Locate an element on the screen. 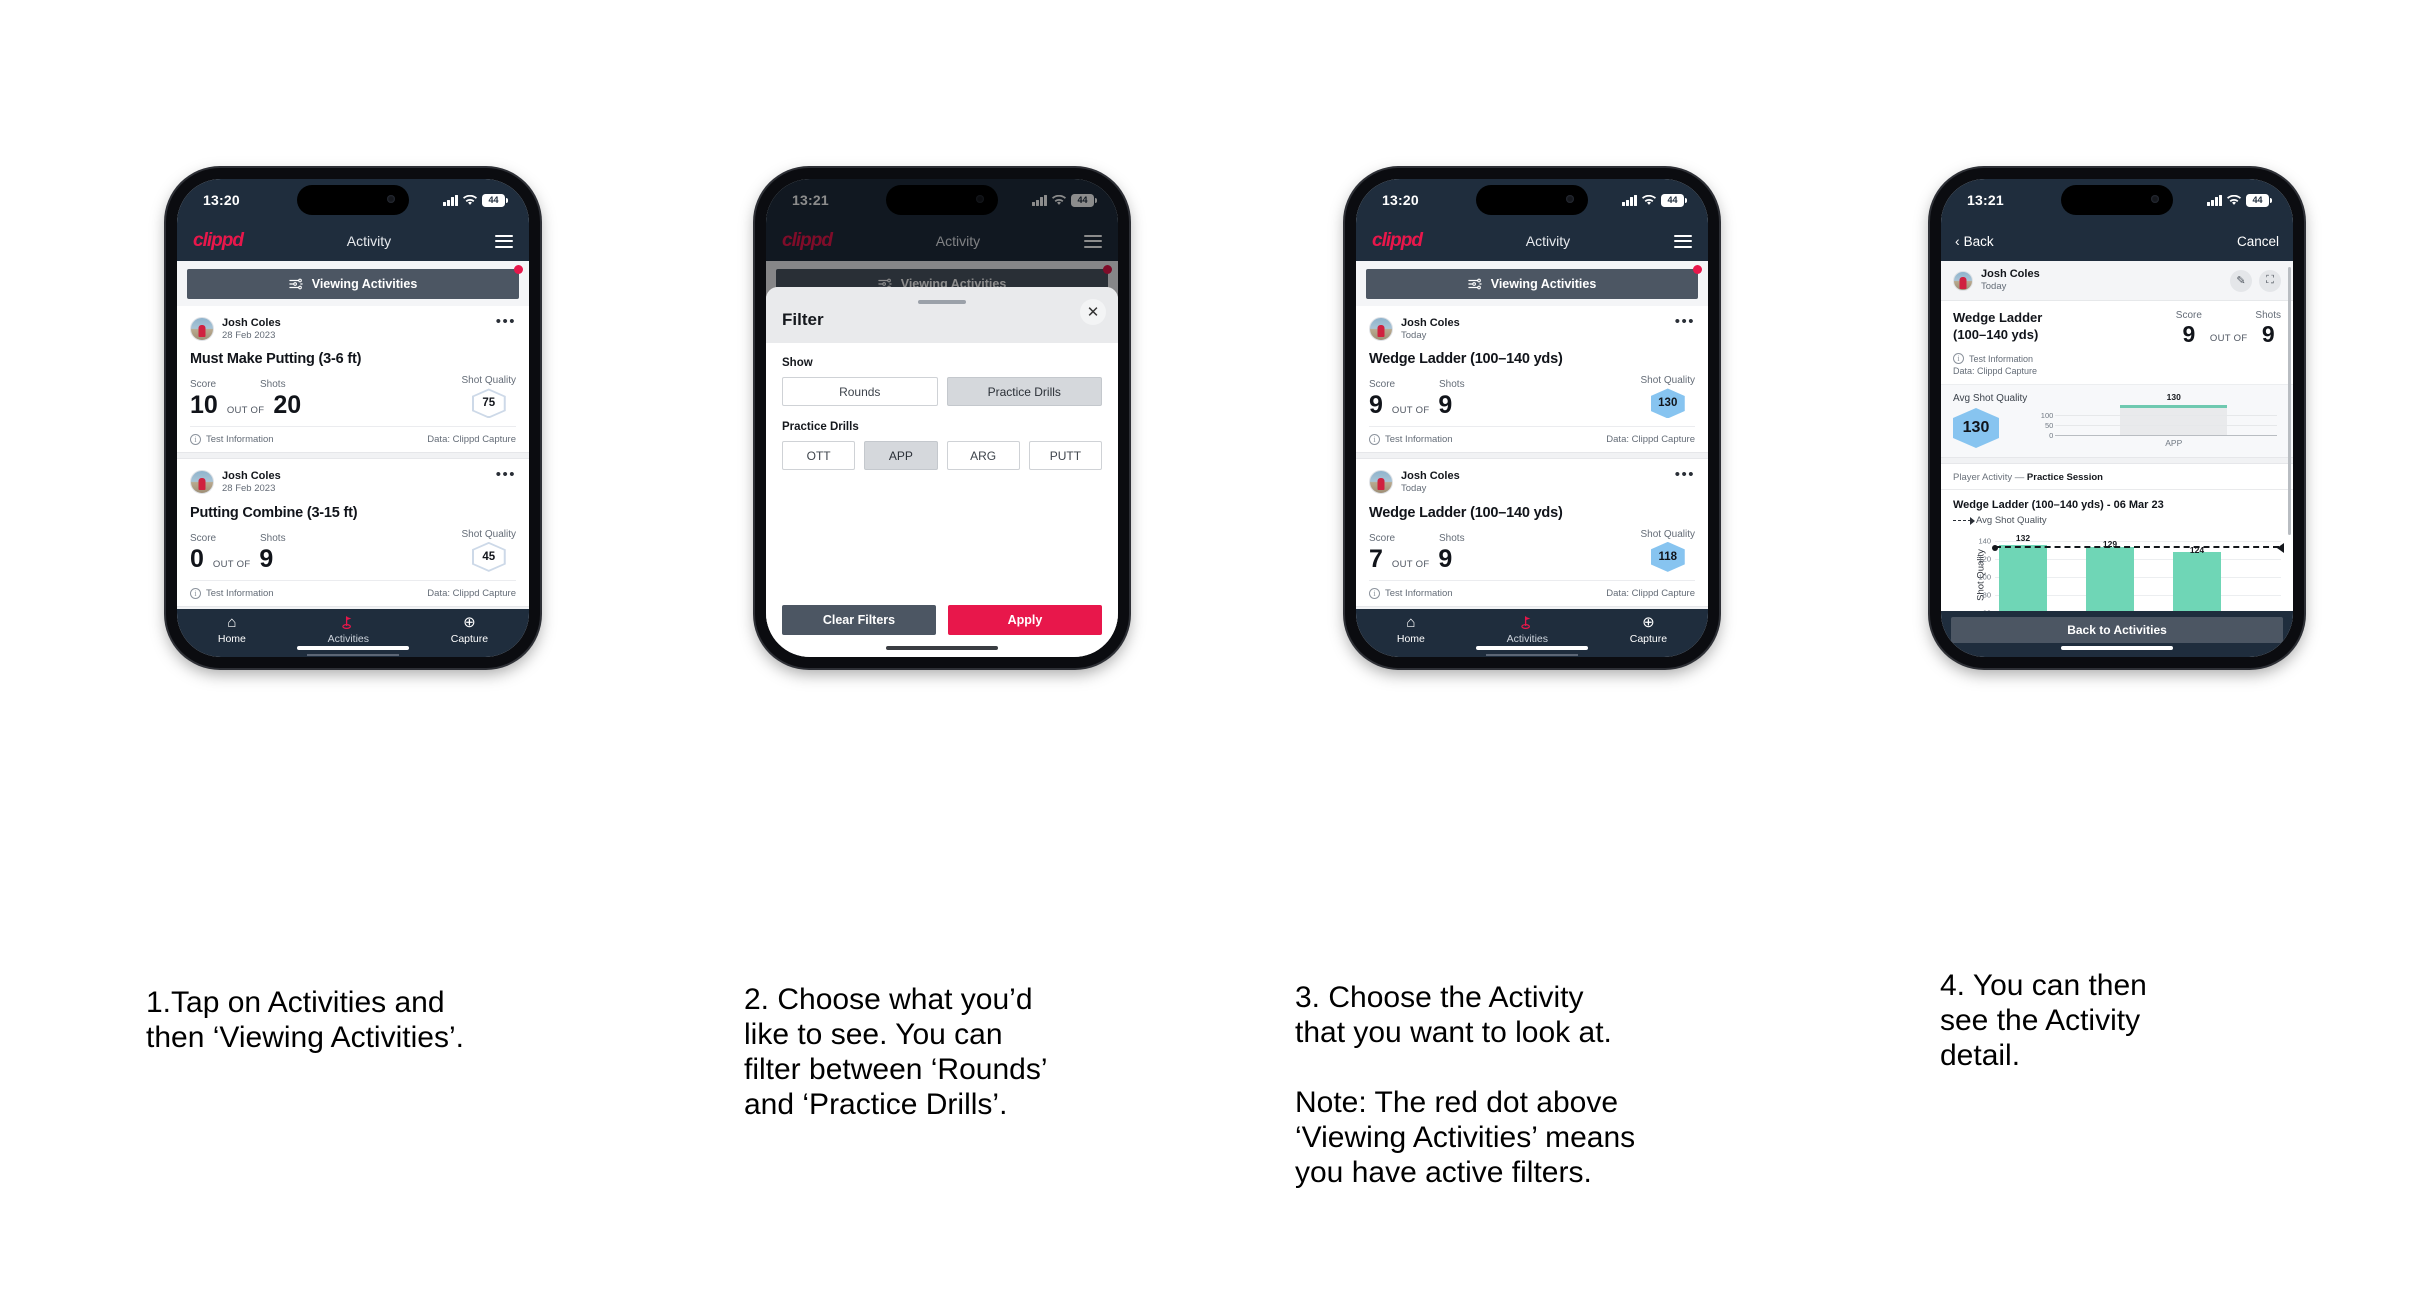 This screenshot has height=1303, width=2423. bar-value-2: 129 is located at coordinates (2110, 544).